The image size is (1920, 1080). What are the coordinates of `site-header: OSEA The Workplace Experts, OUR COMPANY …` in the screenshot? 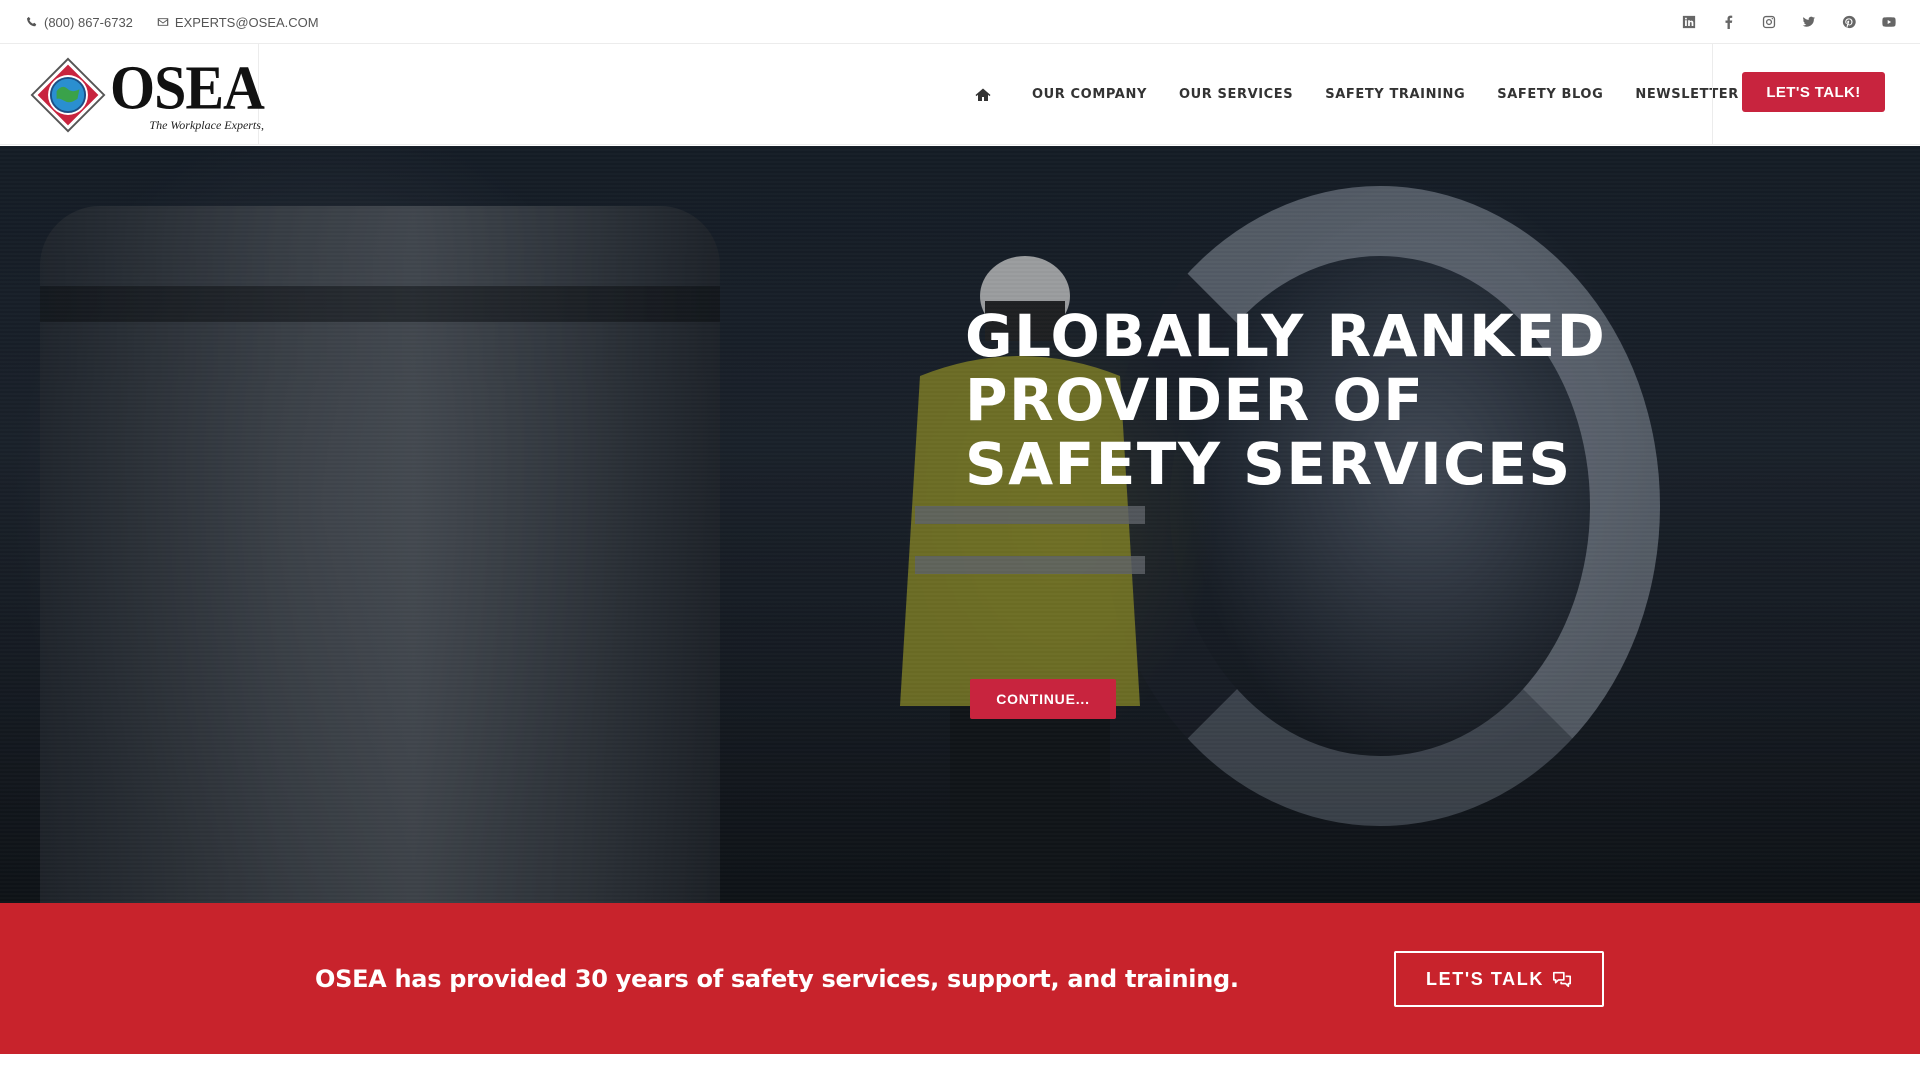 It's located at (960, 94).